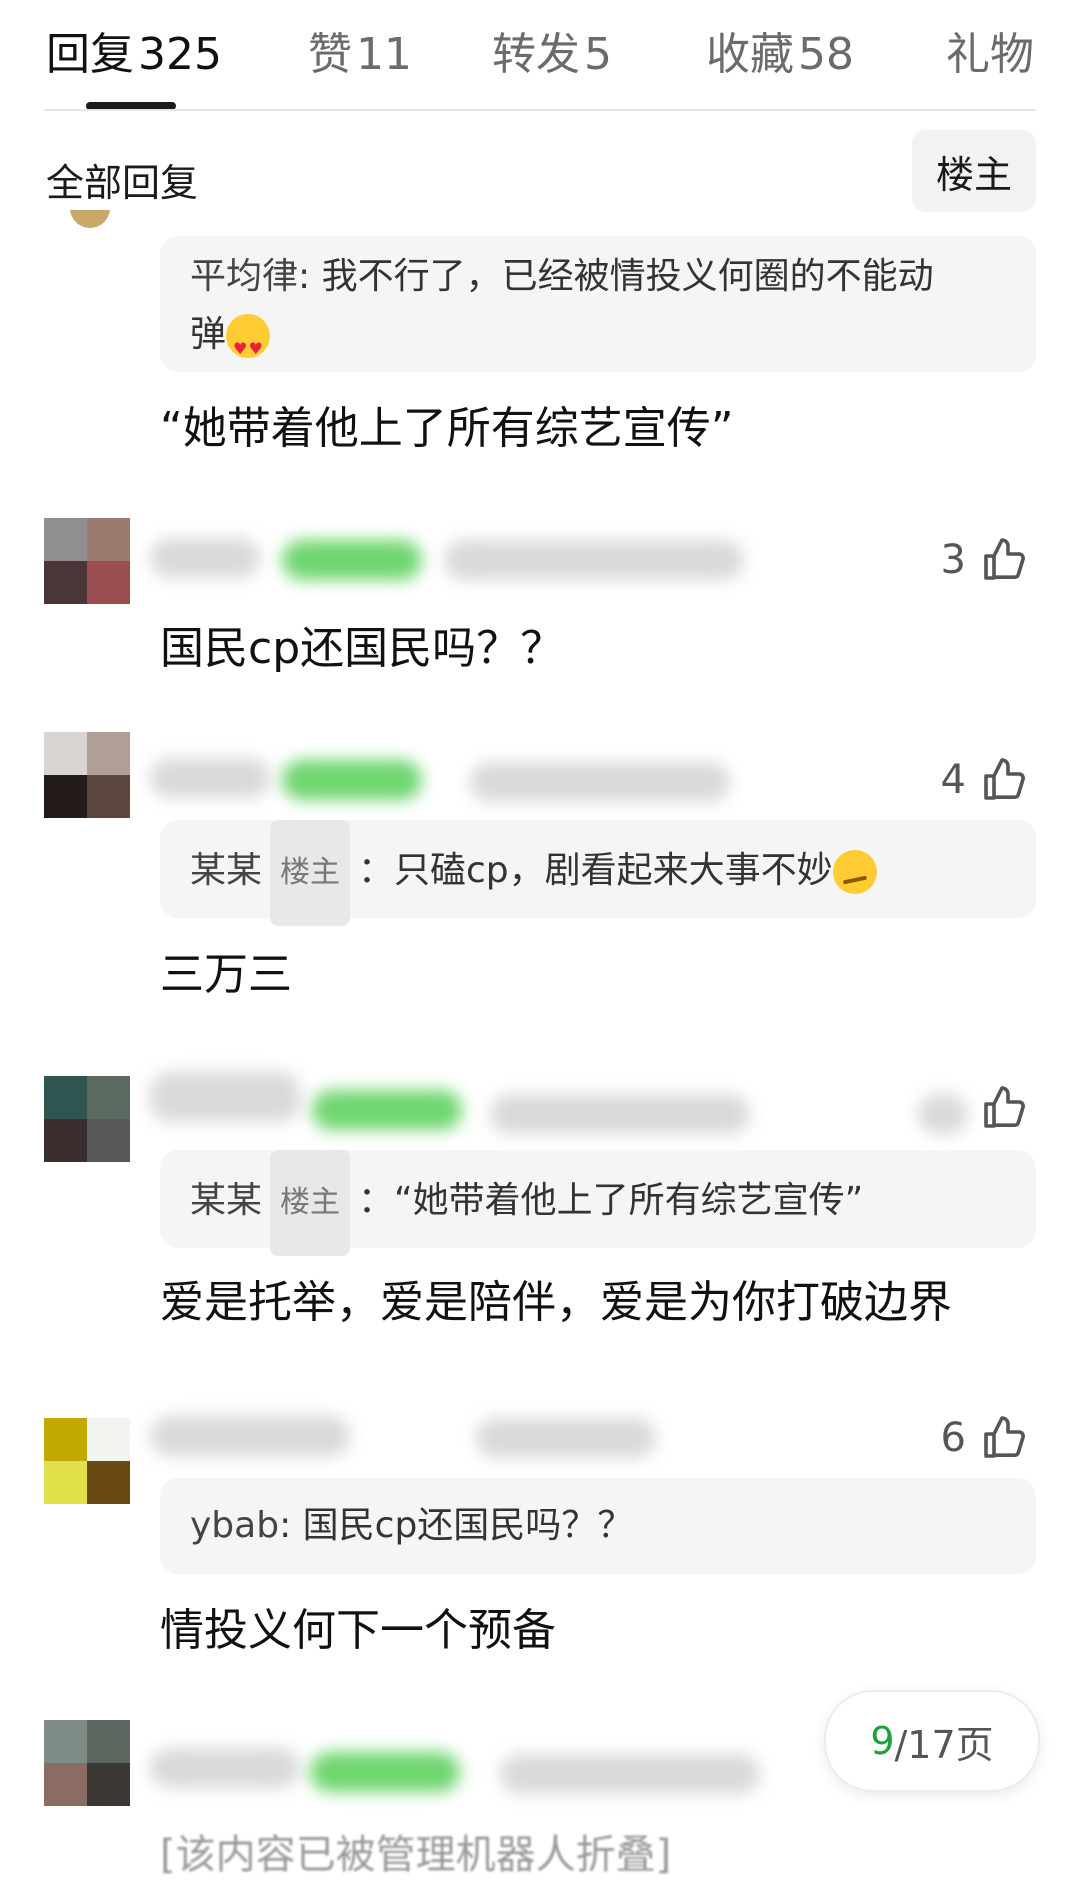  I want to click on tab-bar: 回复325 赞11 转发5 收藏58 礼物, so click(540, 55).